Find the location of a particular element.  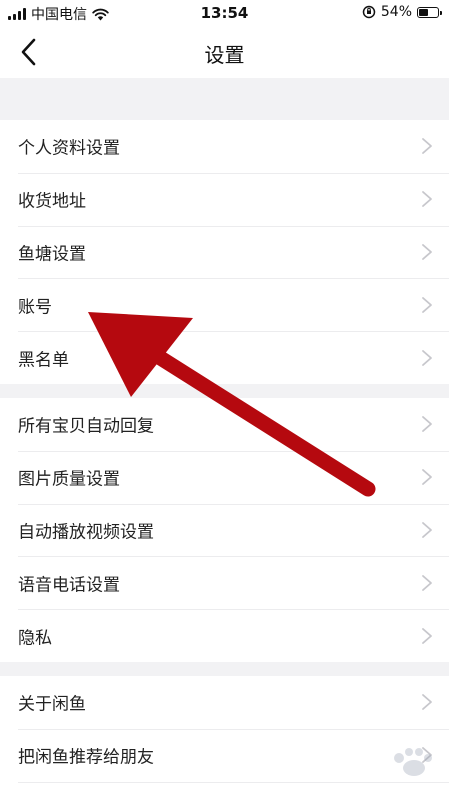

settings-row-about: 关于闲鱼 is located at coordinates (224, 702).